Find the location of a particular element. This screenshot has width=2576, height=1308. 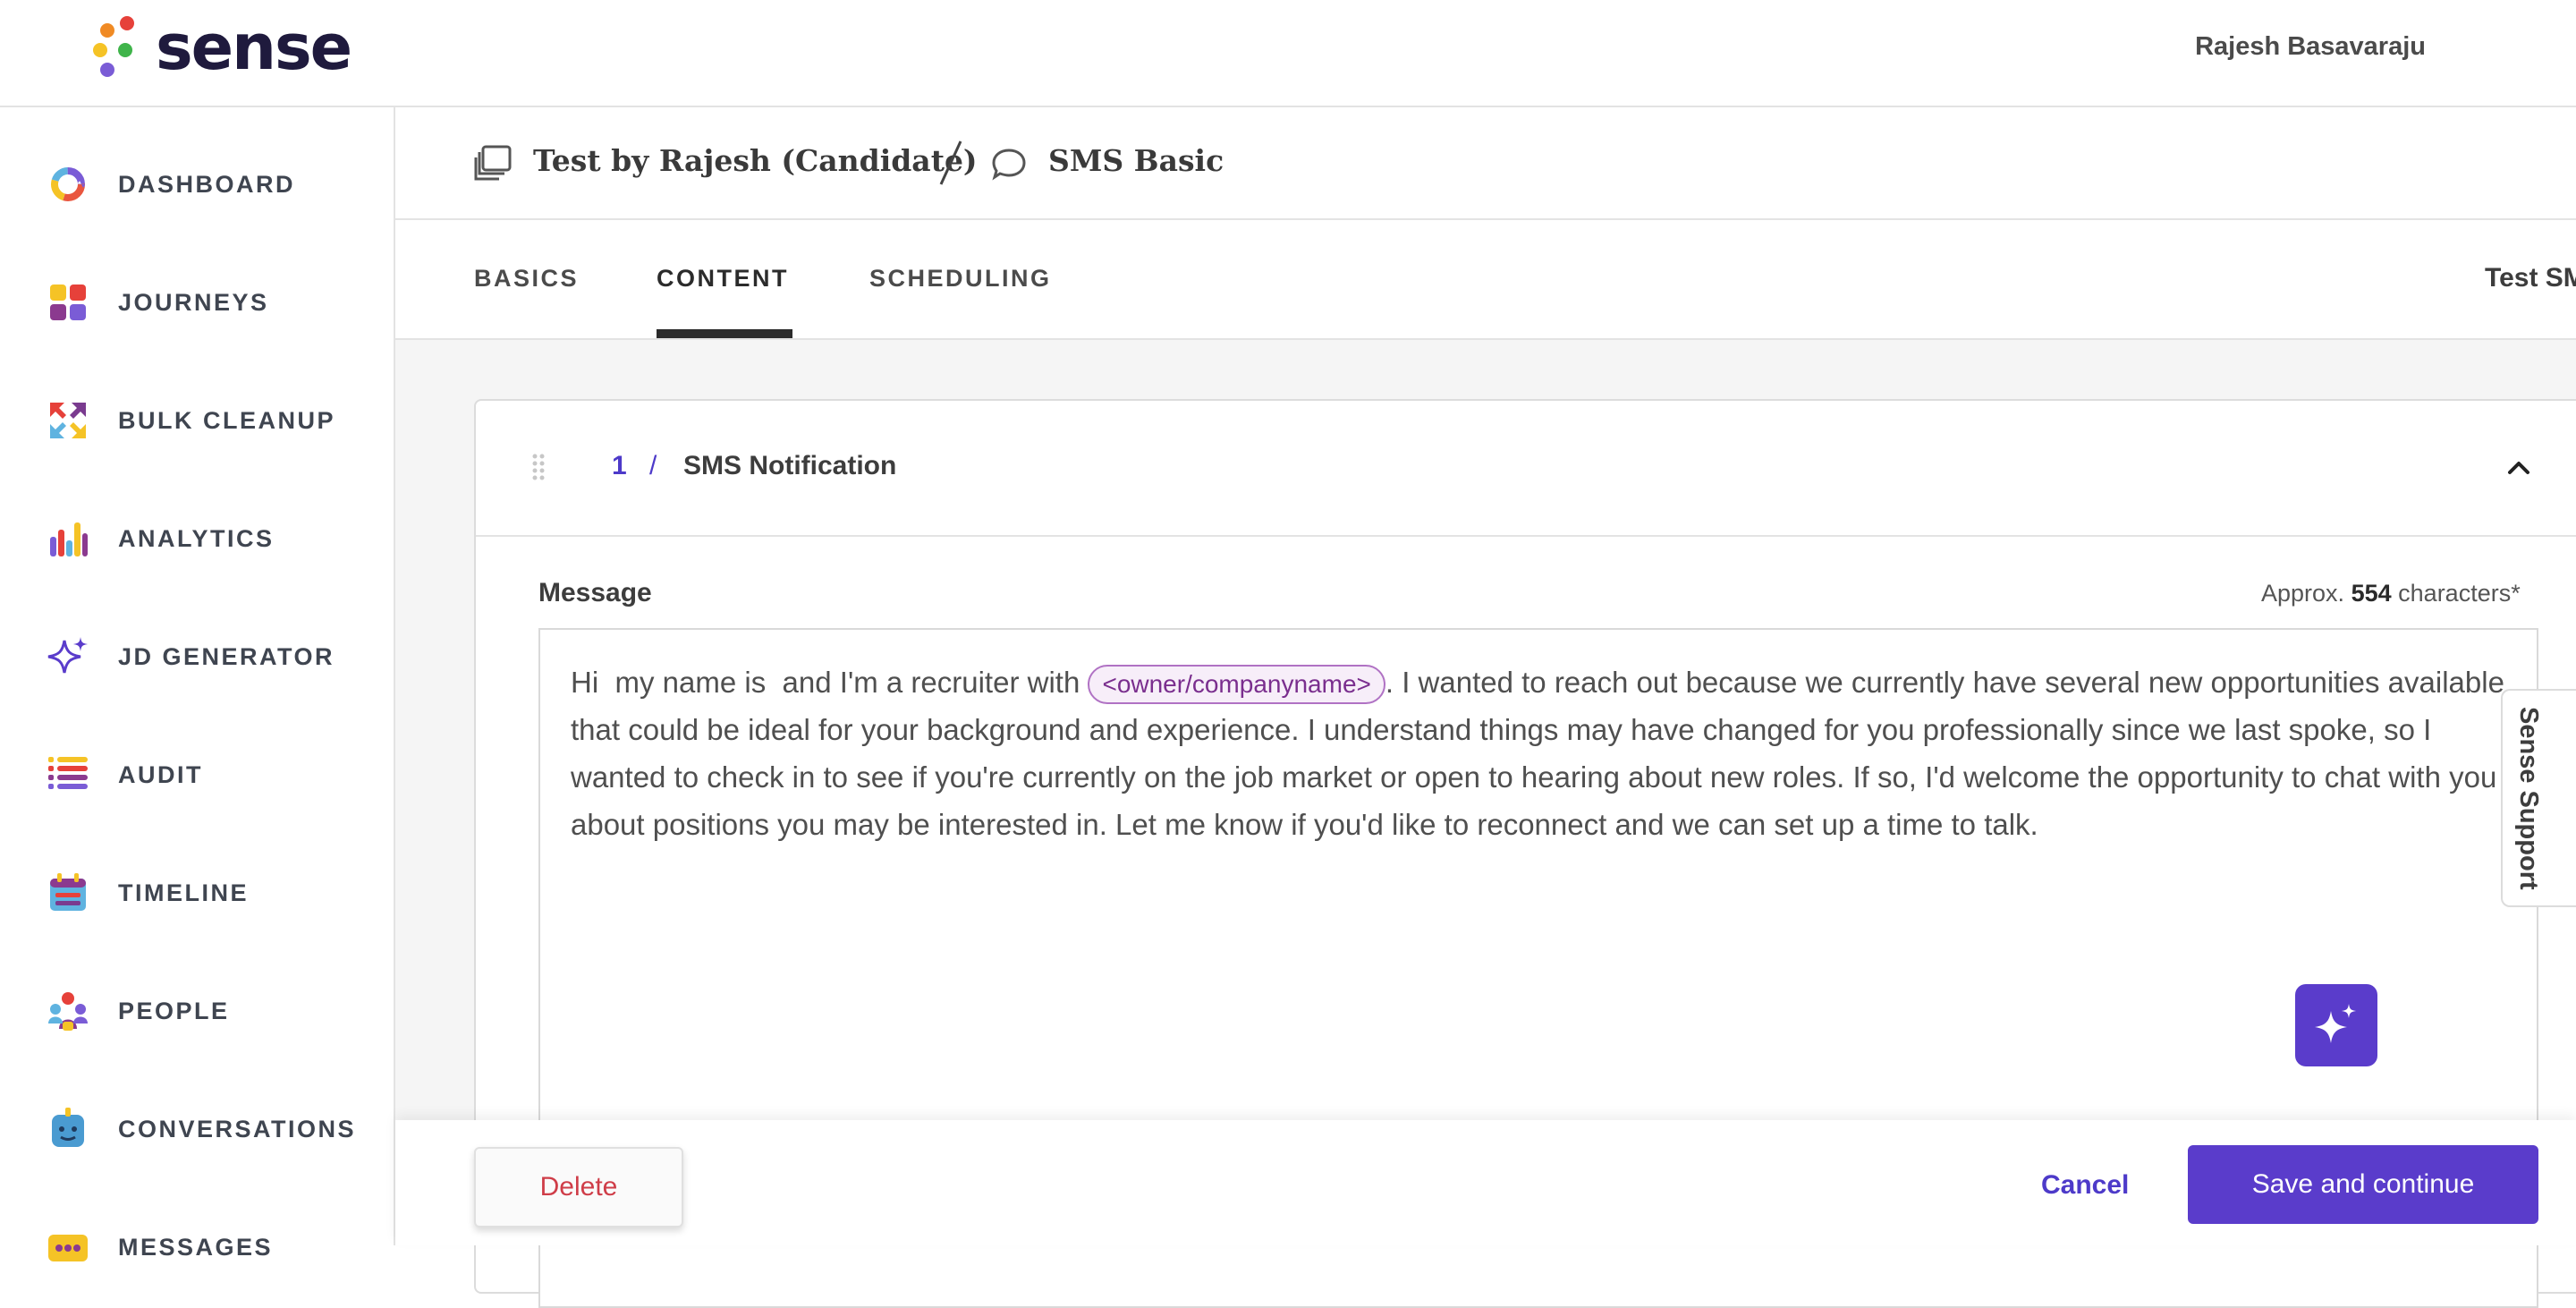

save-and-continue-button: Save and continue is located at coordinates (2363, 1184).